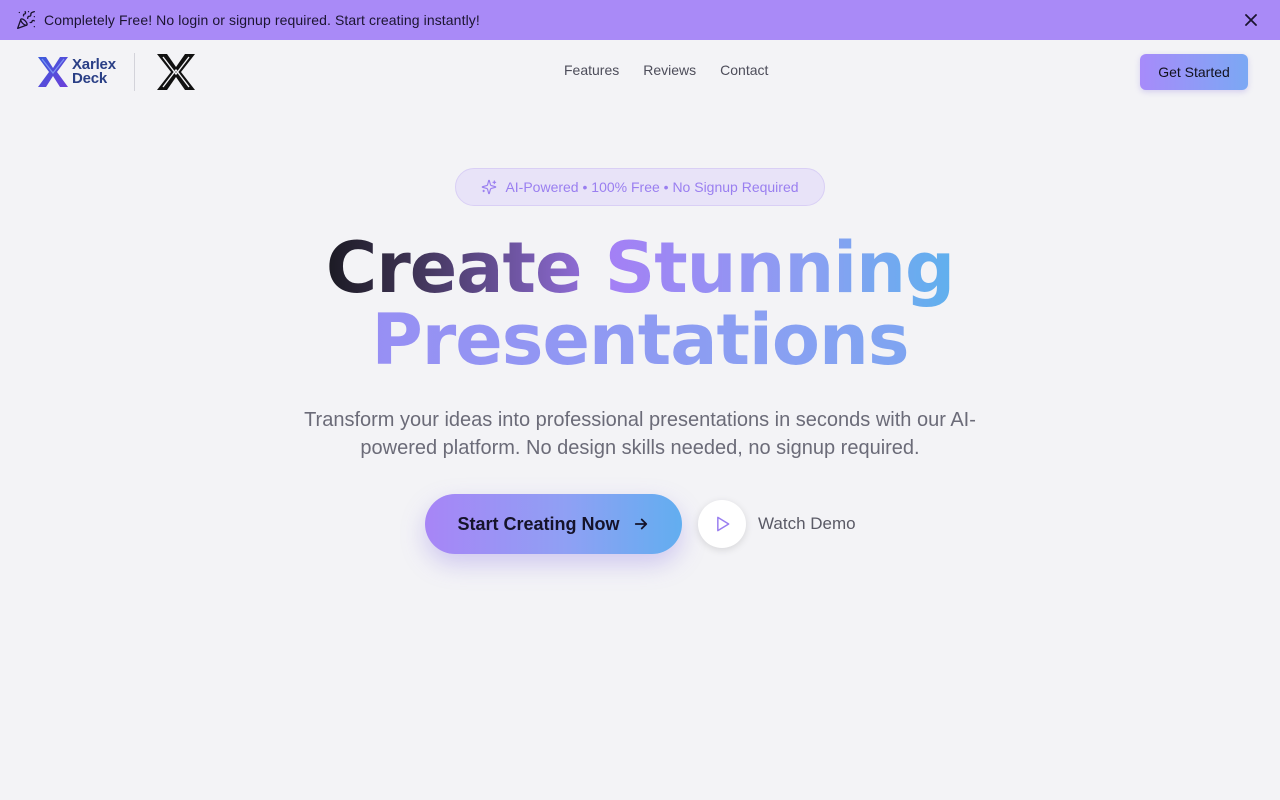 Image resolution: width=1280 pixels, height=800 pixels. Describe the element at coordinates (489, 187) in the screenshot. I see `sparkles-icon` at that location.